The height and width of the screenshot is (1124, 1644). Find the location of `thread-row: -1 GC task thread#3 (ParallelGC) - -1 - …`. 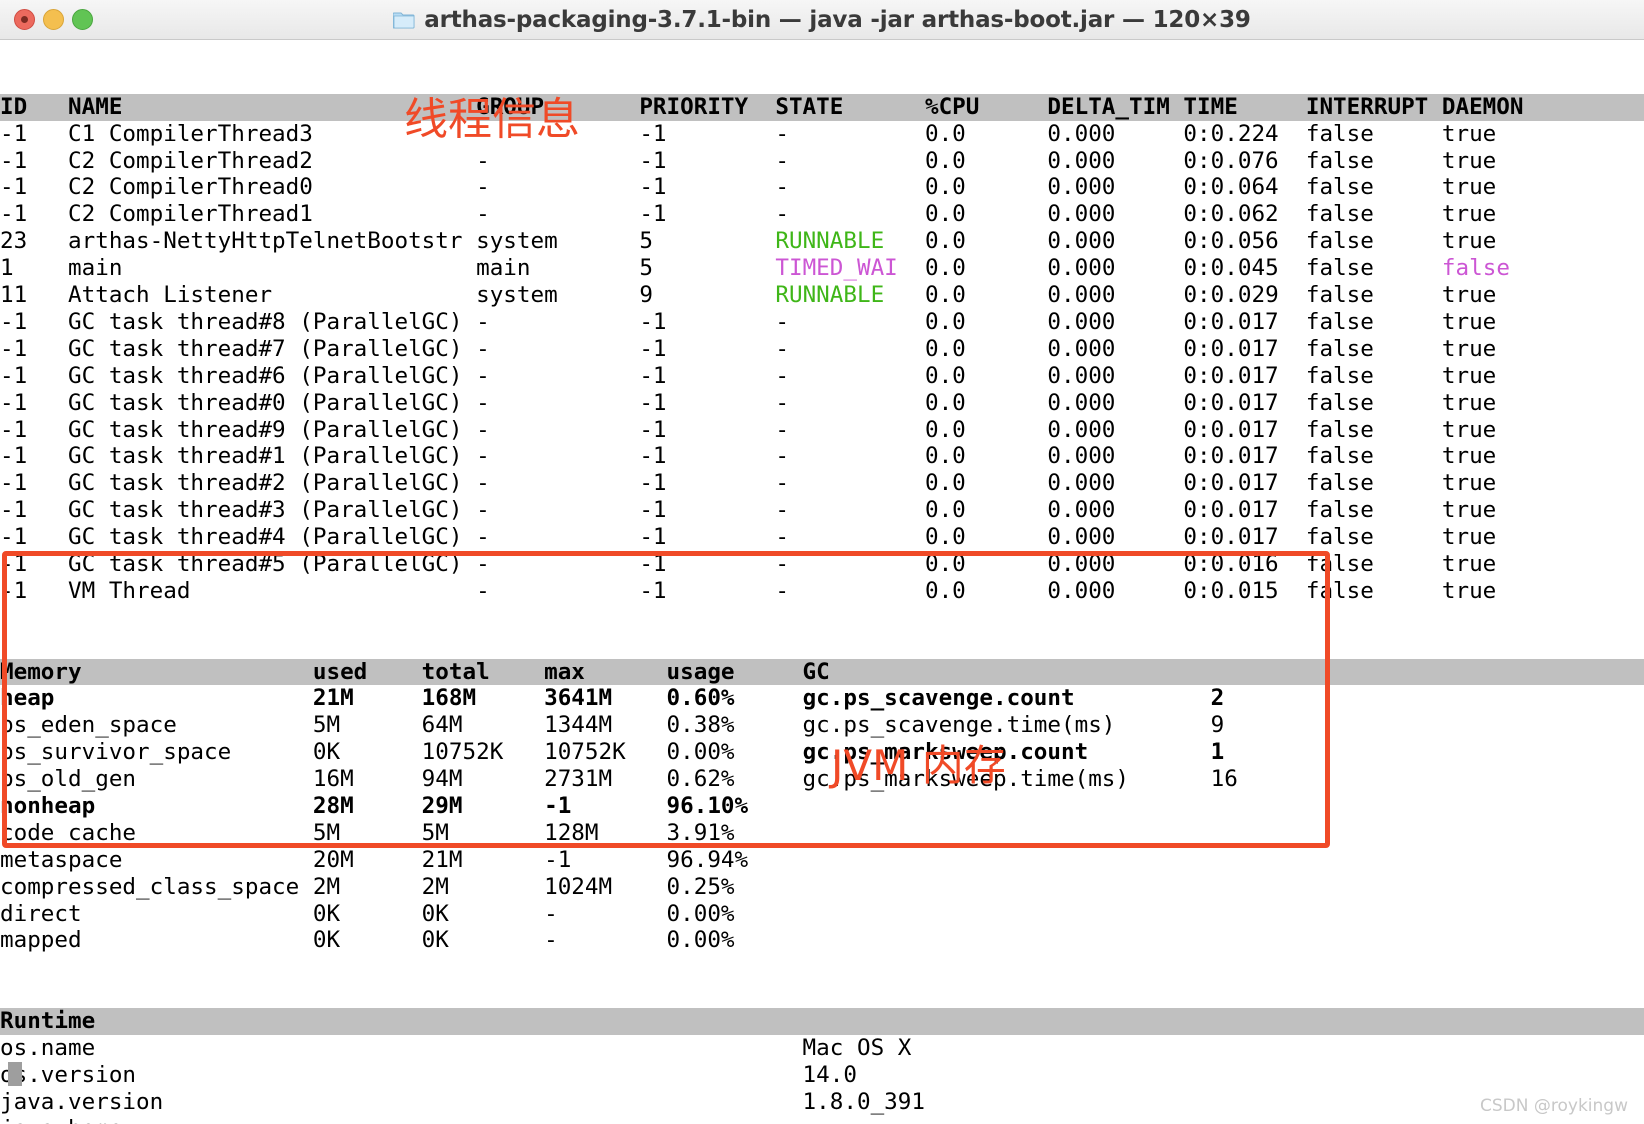

thread-row: -1 GC task thread#3 (ParallelGC) - -1 - … is located at coordinates (748, 510).